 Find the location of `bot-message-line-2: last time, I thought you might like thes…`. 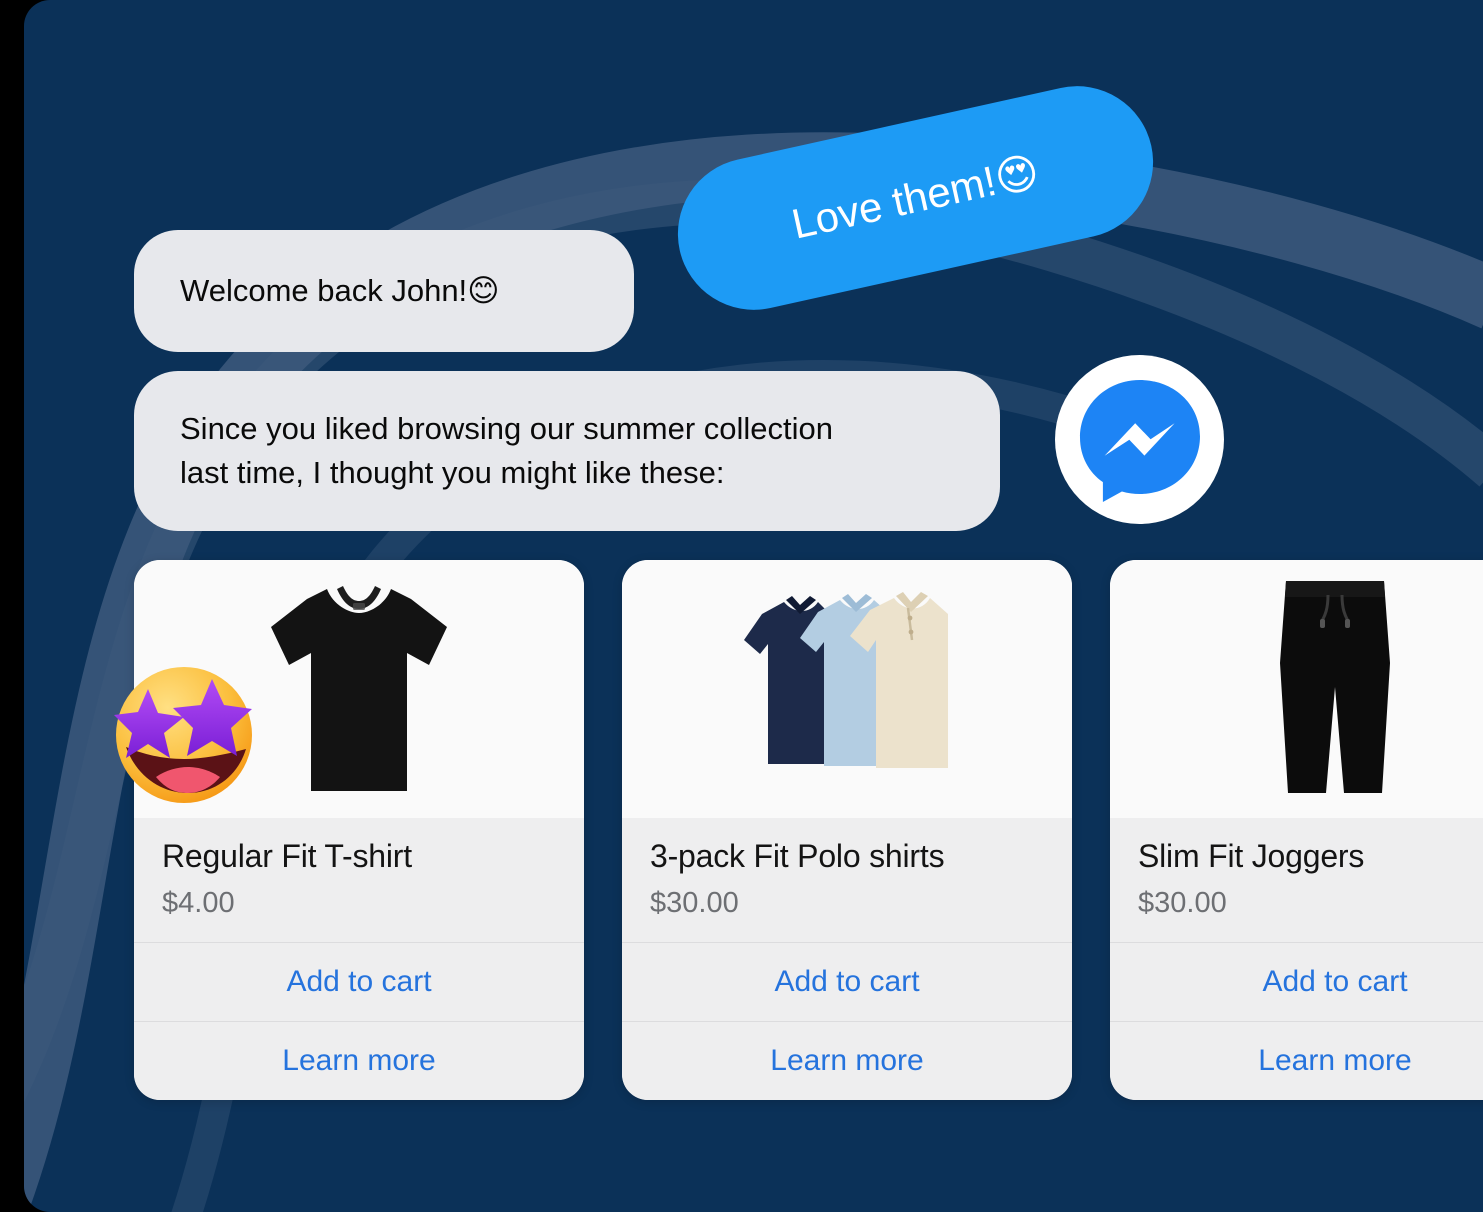

bot-message-line-2: last time, I thought you might like thes… is located at coordinates (452, 472).